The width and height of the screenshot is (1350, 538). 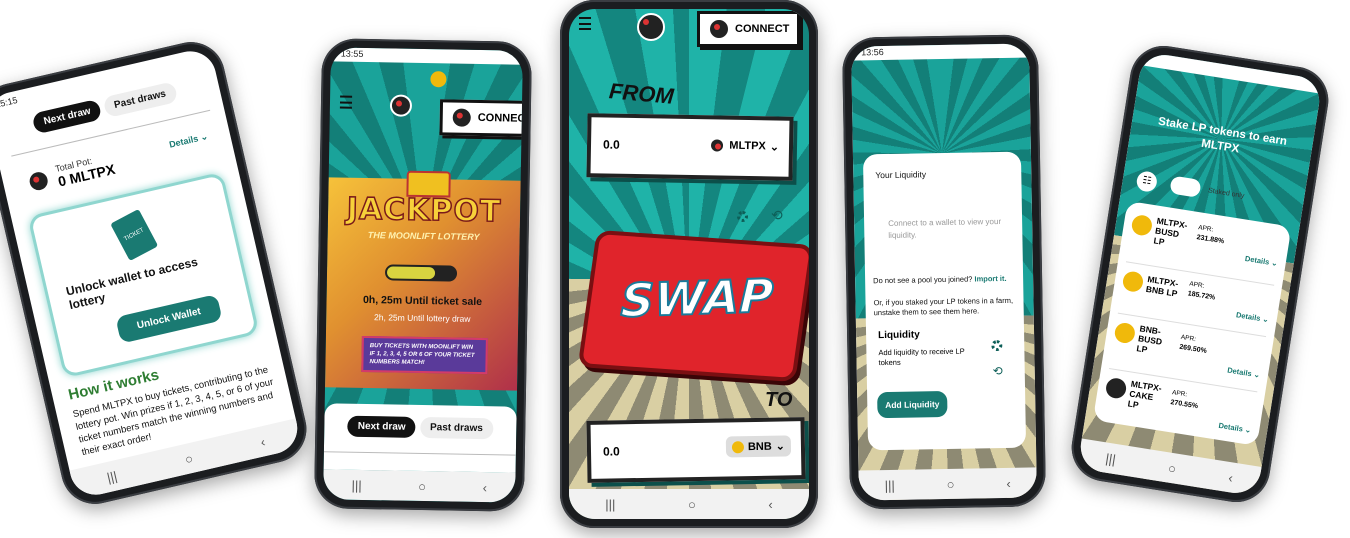 What do you see at coordinates (921, 357) in the screenshot?
I see `liquidity-description: Add liquidity to receive LP tokens` at bounding box center [921, 357].